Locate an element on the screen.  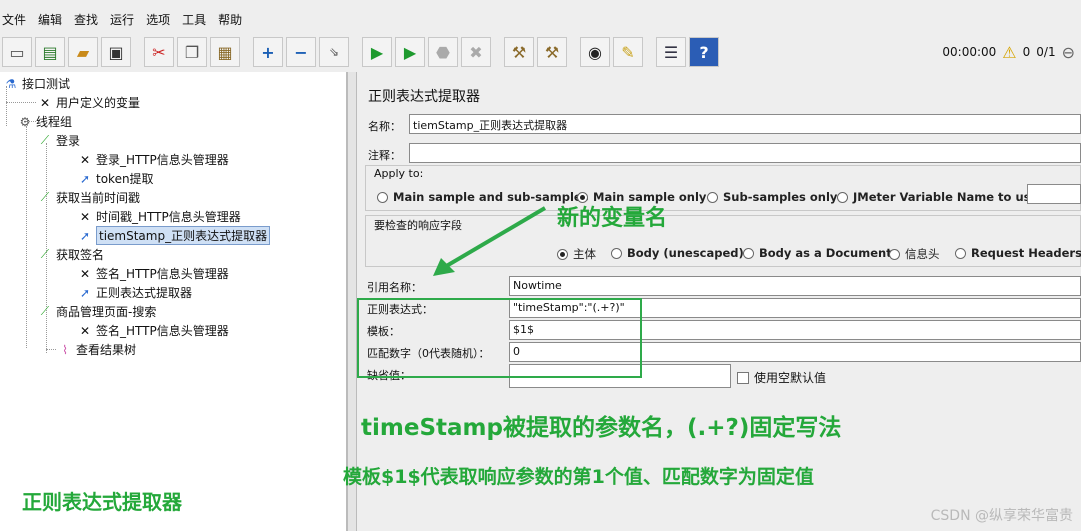
panel-title: 正则表达式提取器 is located at coordinates (424, 97).